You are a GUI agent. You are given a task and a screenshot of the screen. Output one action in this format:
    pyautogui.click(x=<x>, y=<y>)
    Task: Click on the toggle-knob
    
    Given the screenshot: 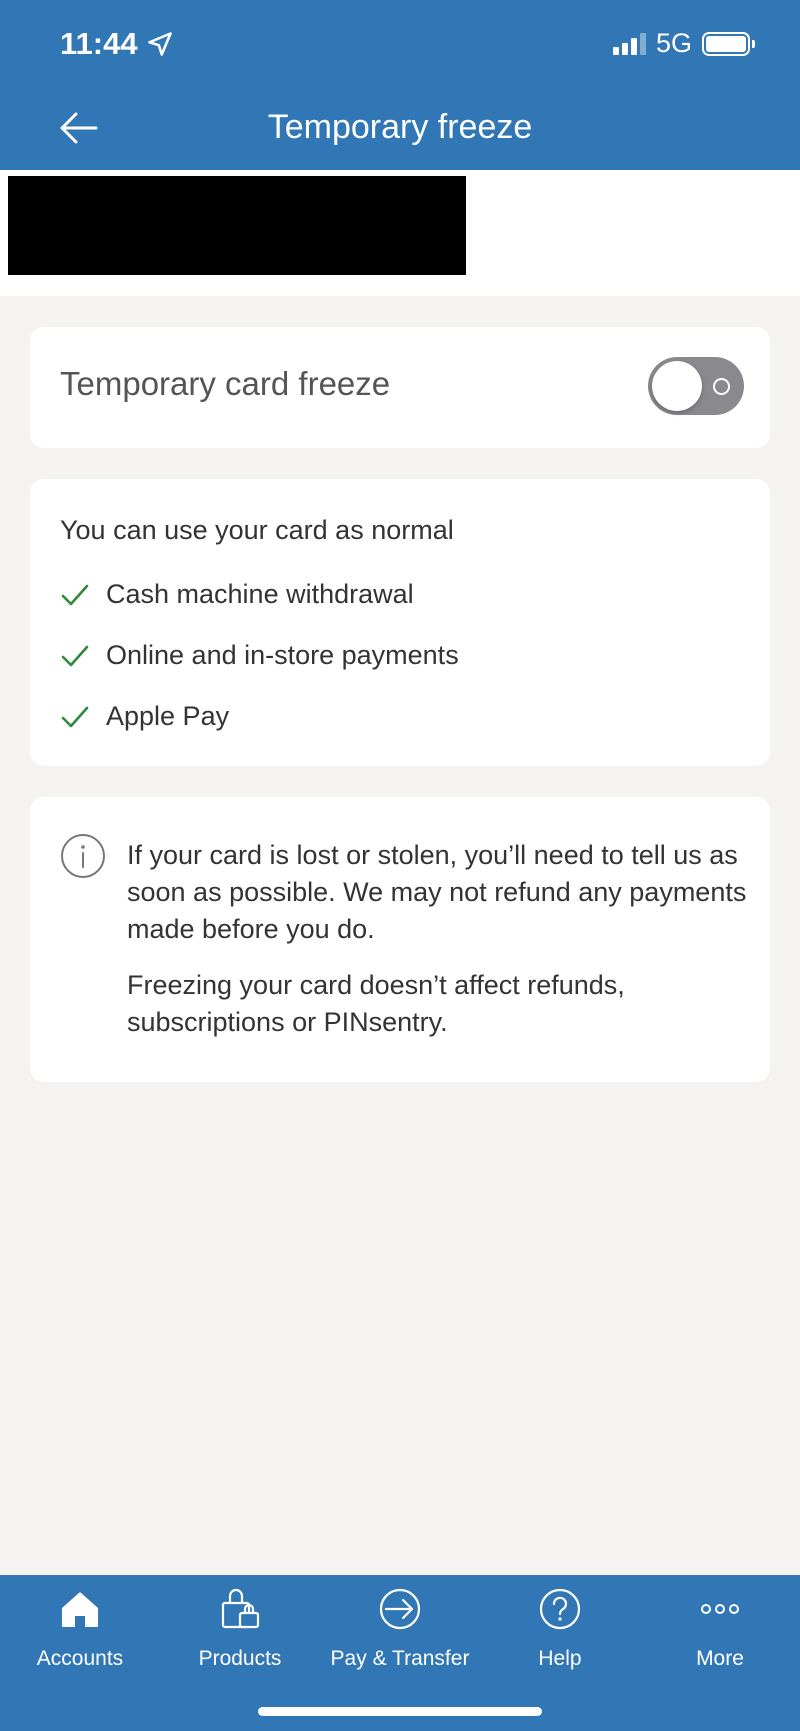 What is the action you would take?
    pyautogui.click(x=677, y=386)
    